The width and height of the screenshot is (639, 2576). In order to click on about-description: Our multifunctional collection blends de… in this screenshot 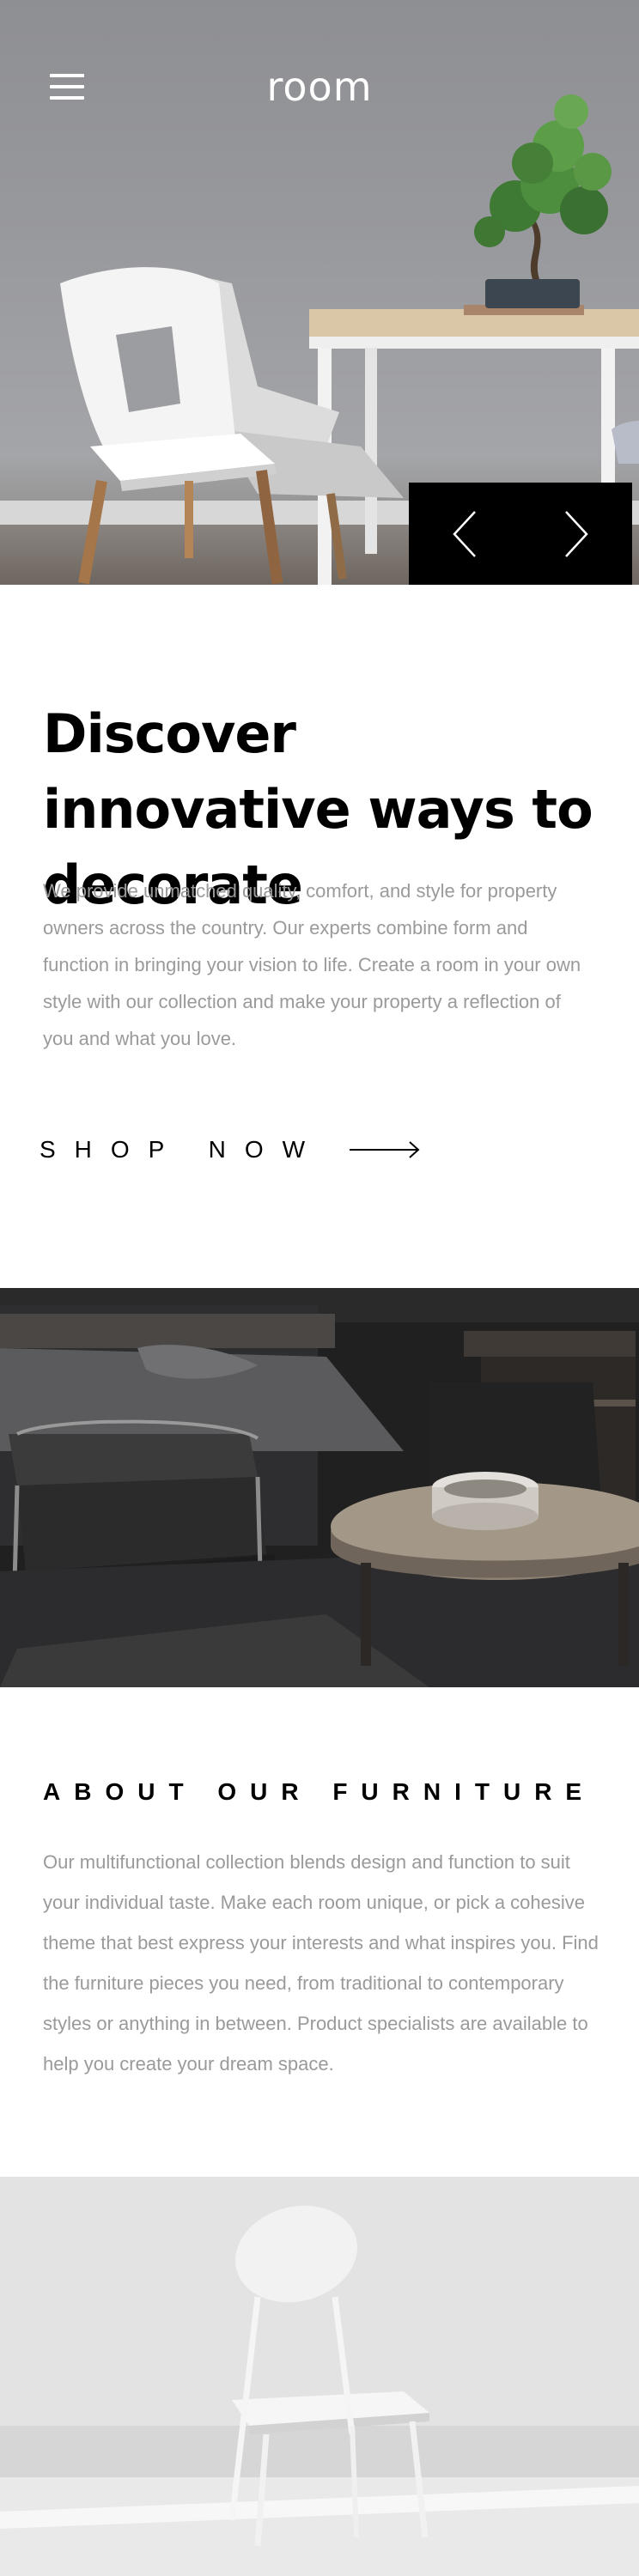, I will do `click(321, 1963)`.